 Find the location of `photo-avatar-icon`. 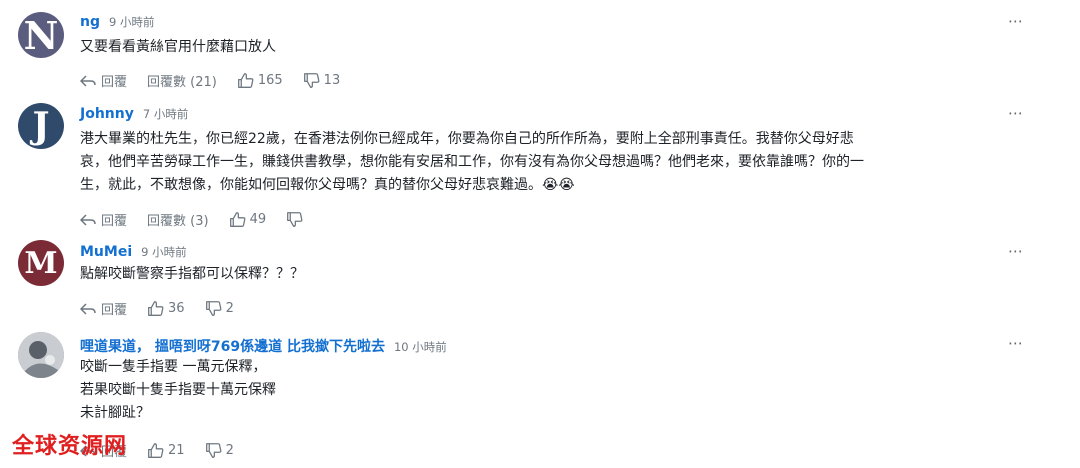

photo-avatar-icon is located at coordinates (41, 355).